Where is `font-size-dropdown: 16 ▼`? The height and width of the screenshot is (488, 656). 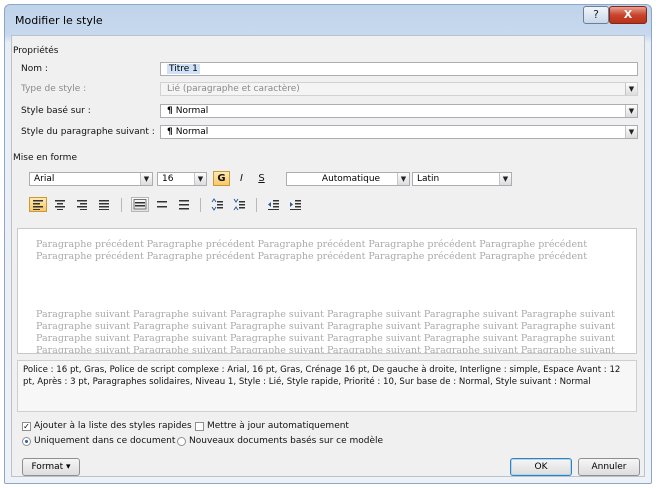
font-size-dropdown: 16 ▼ is located at coordinates (182, 179).